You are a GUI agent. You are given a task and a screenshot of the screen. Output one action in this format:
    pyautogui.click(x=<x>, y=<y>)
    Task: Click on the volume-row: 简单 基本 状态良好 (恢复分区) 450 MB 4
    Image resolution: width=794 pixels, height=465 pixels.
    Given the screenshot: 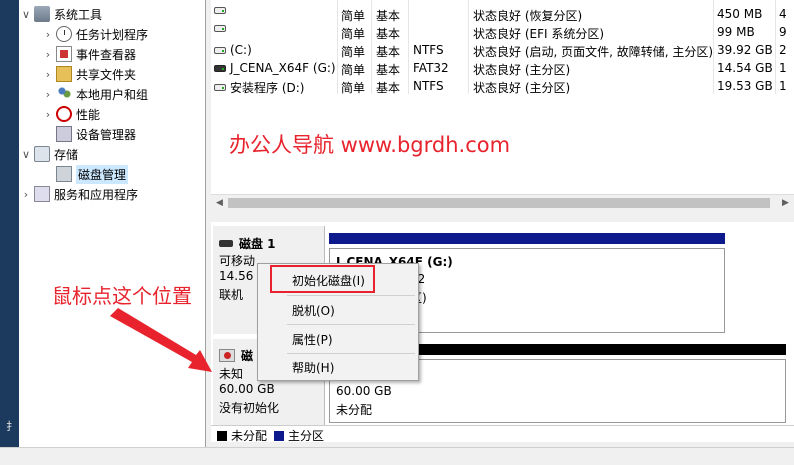 What is the action you would take?
    pyautogui.click(x=502, y=14)
    